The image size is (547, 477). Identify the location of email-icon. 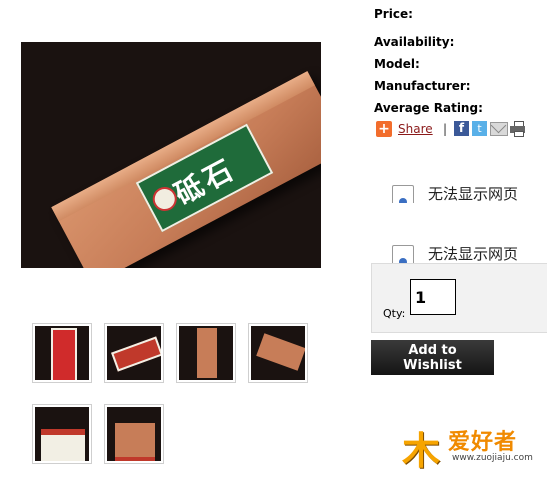
(499, 129).